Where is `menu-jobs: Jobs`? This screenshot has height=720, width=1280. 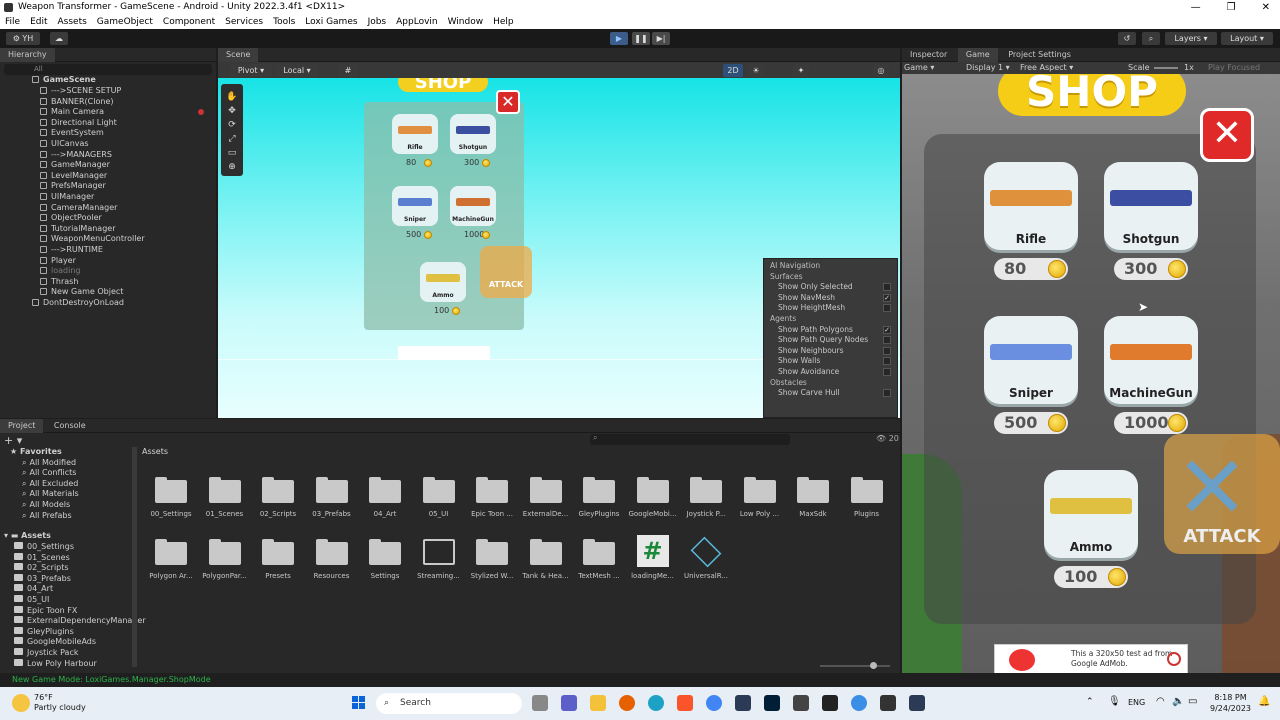 menu-jobs: Jobs is located at coordinates (377, 22).